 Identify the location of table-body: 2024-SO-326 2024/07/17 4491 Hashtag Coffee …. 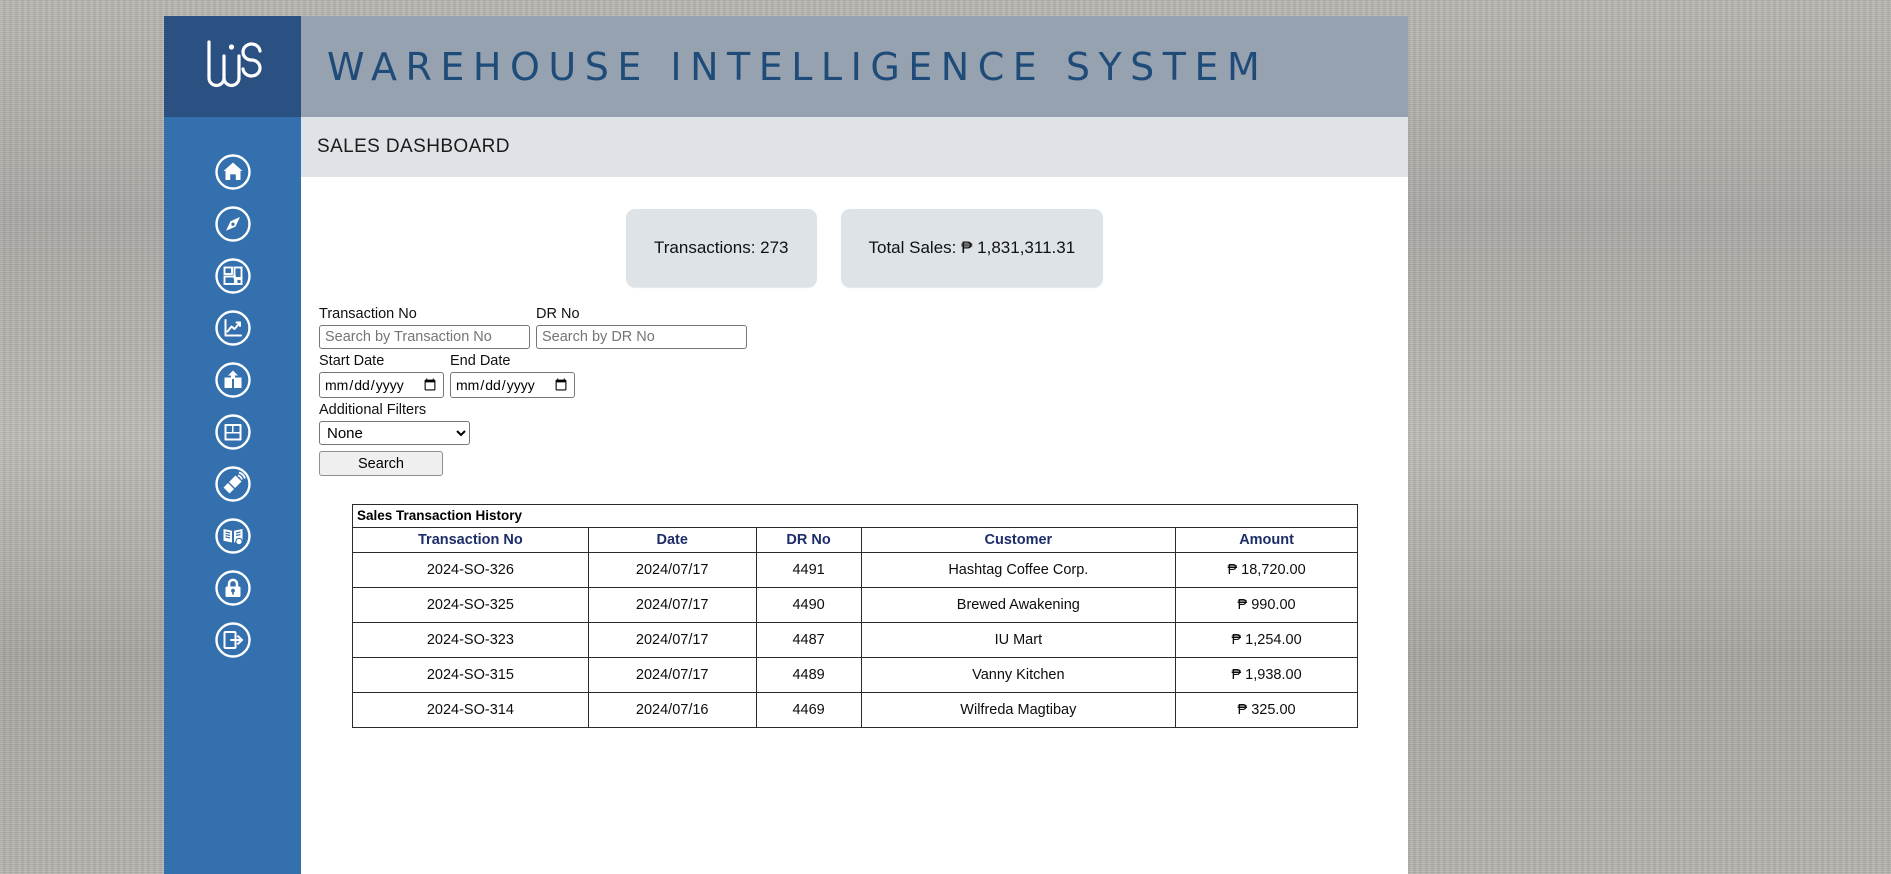
(855, 640).